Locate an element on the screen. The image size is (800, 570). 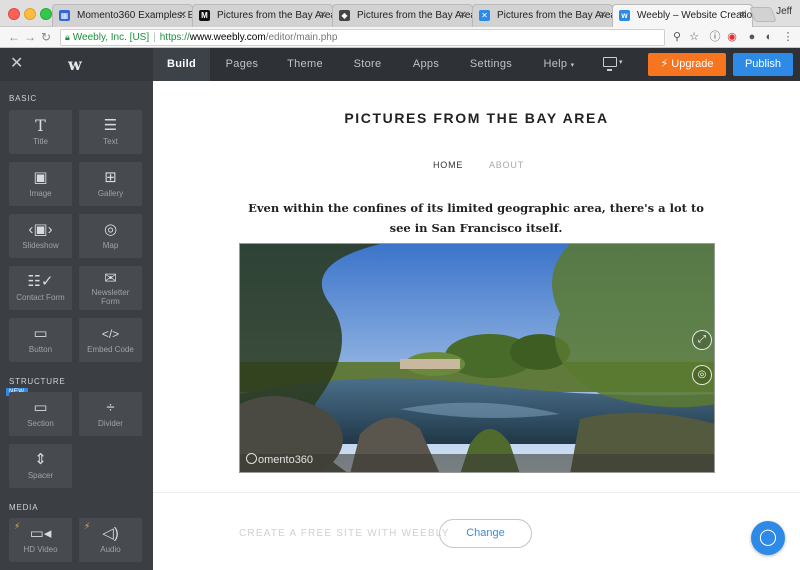
browser-tab-compress: ✕ Pictures from the Bay Area ✕ is located at coordinates (542, 15).